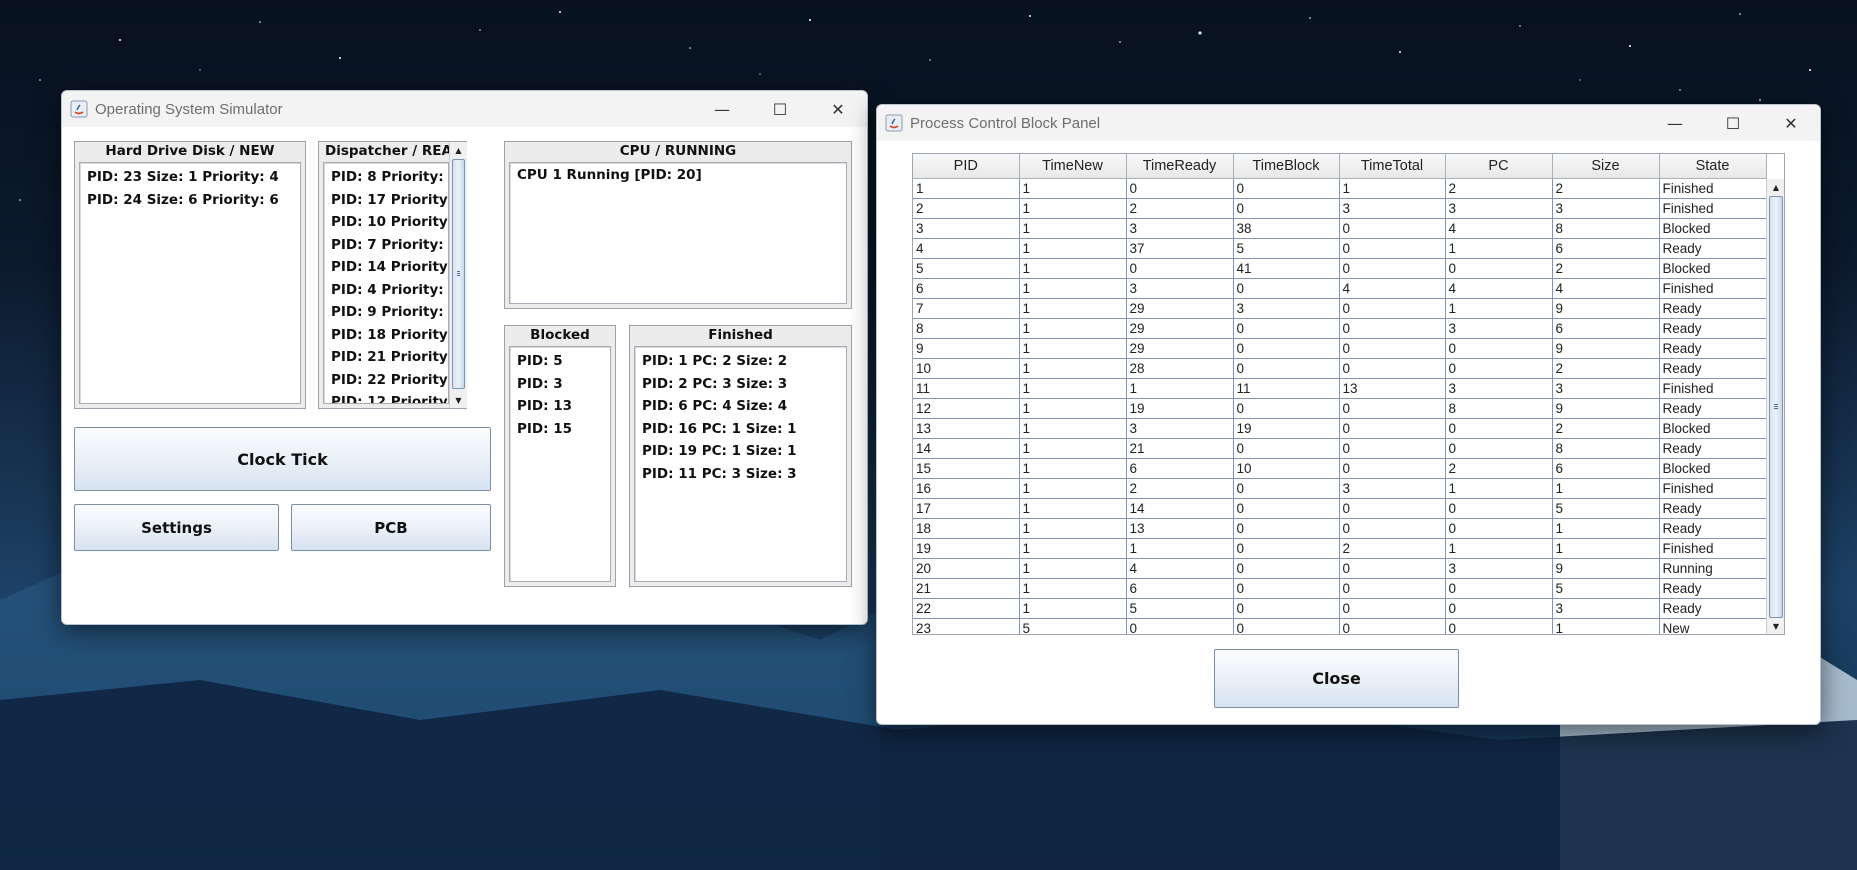 This screenshot has width=1857, height=870. What do you see at coordinates (386, 290) in the screenshot?
I see `list-item: PID: 4 Priority: 10` at bounding box center [386, 290].